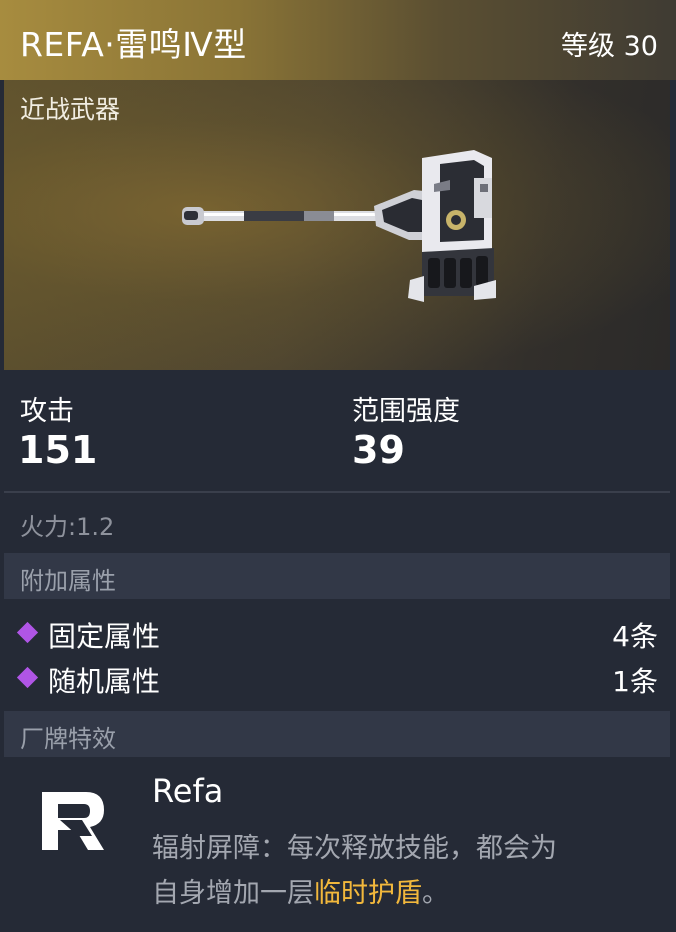 This screenshot has height=932, width=676. What do you see at coordinates (368, 893) in the screenshot?
I see `temporary-shield-highlight: 临时护盾` at bounding box center [368, 893].